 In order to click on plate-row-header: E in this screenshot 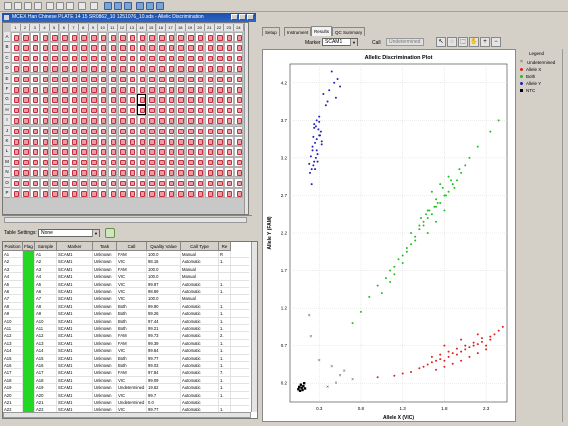, I will do `click(7, 78)`.